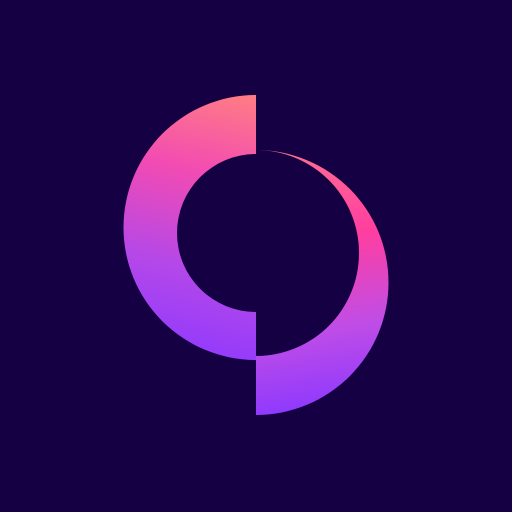 This screenshot has height=512, width=512. I want to click on logo-left-ring, so click(189, 227).